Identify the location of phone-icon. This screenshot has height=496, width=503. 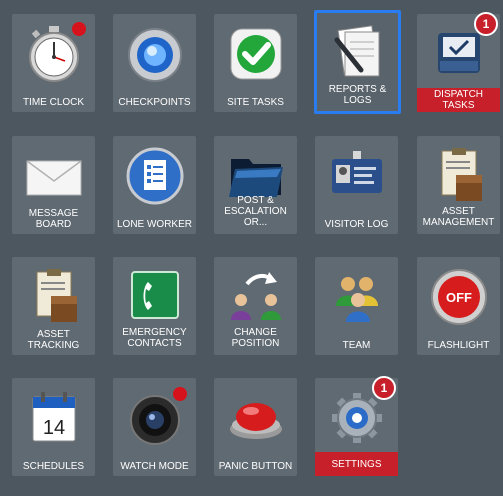
(154, 295).